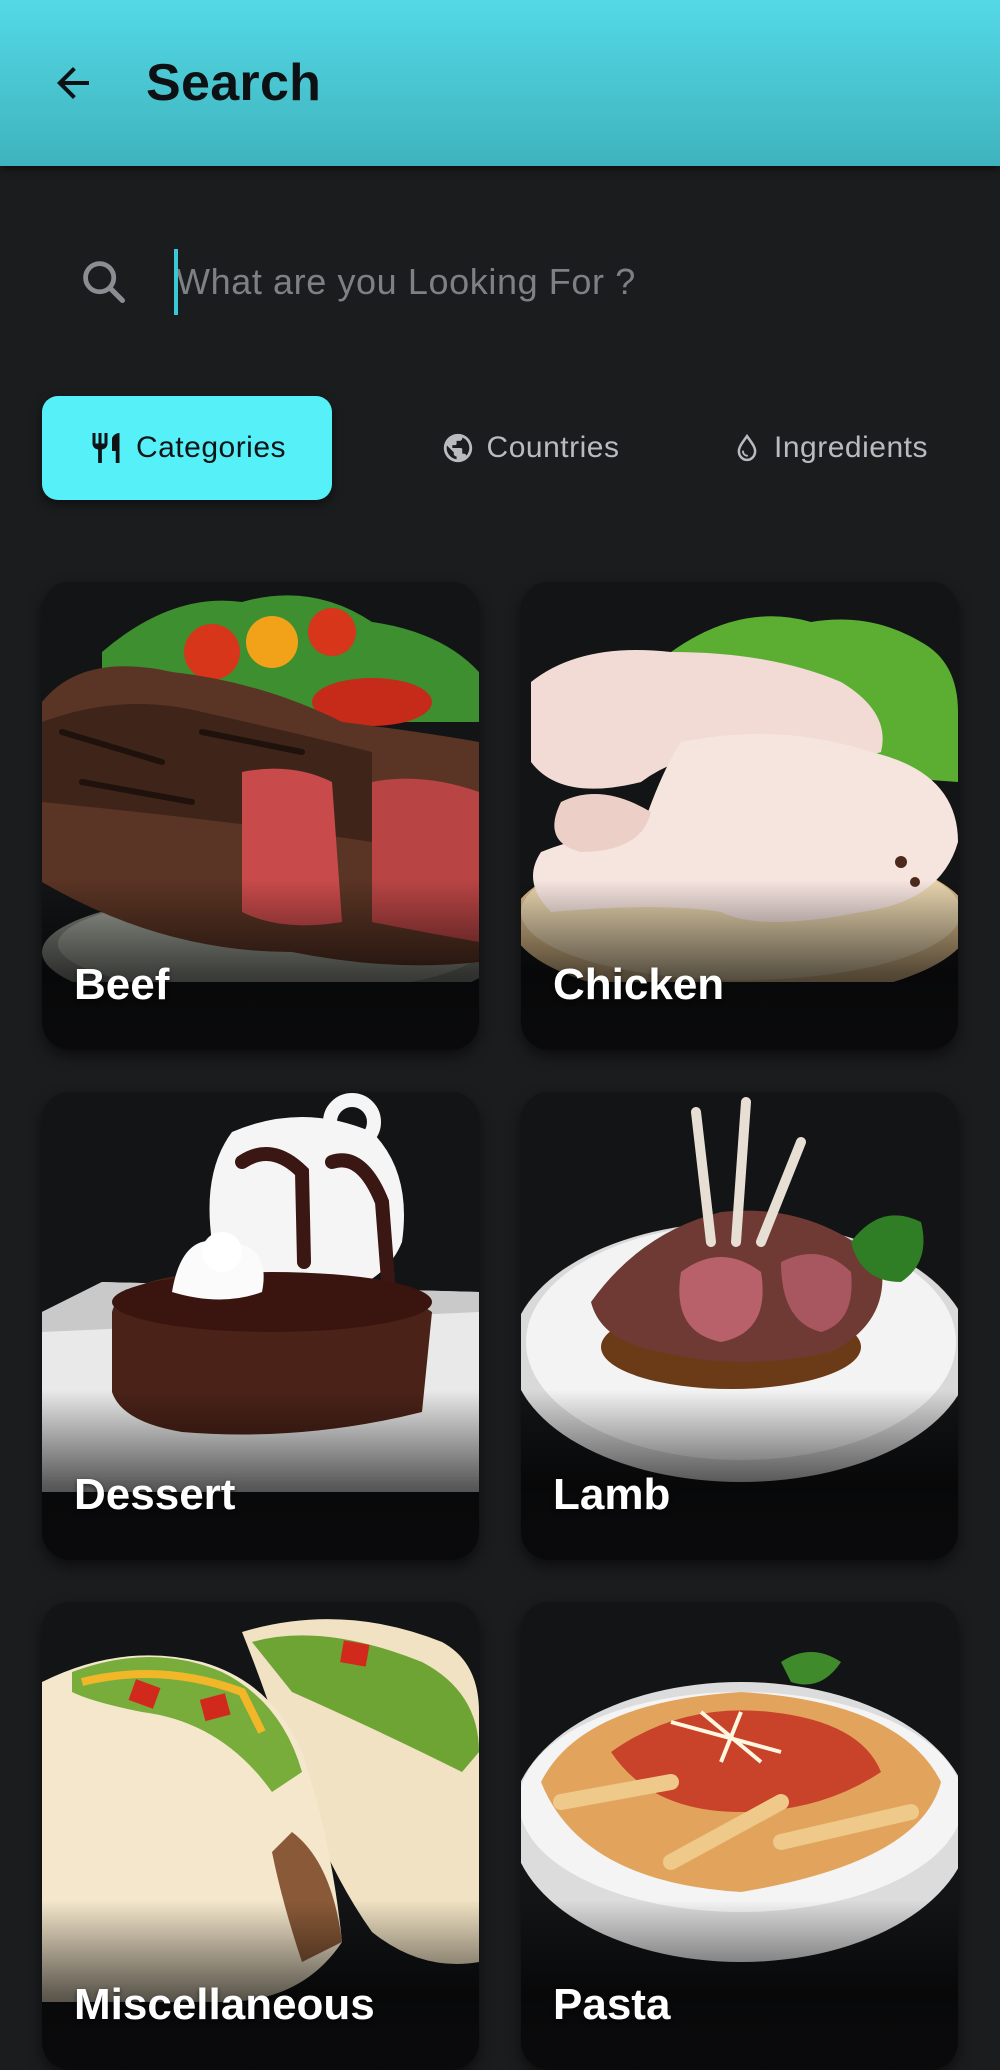 The image size is (1000, 2070). Describe the element at coordinates (104, 282) in the screenshot. I see `search-icon` at that location.